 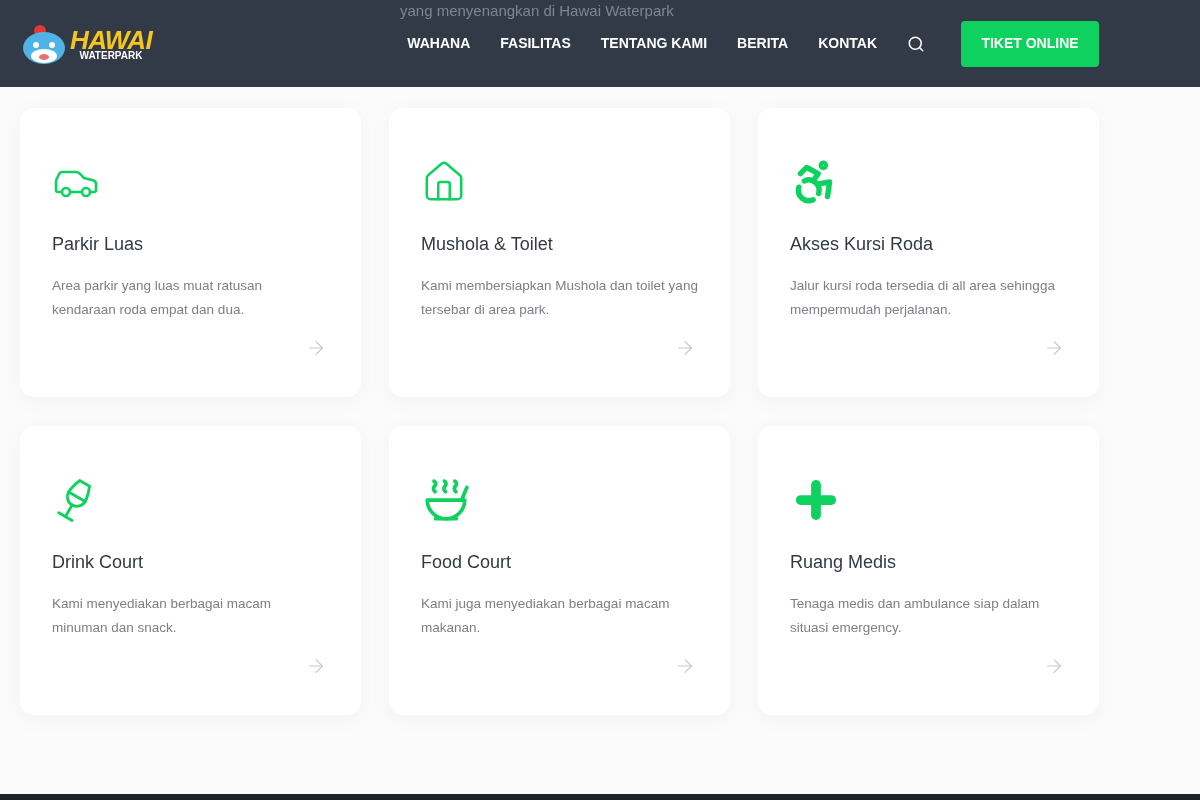 What do you see at coordinates (763, 43) in the screenshot?
I see `nav-link: BERITA` at bounding box center [763, 43].